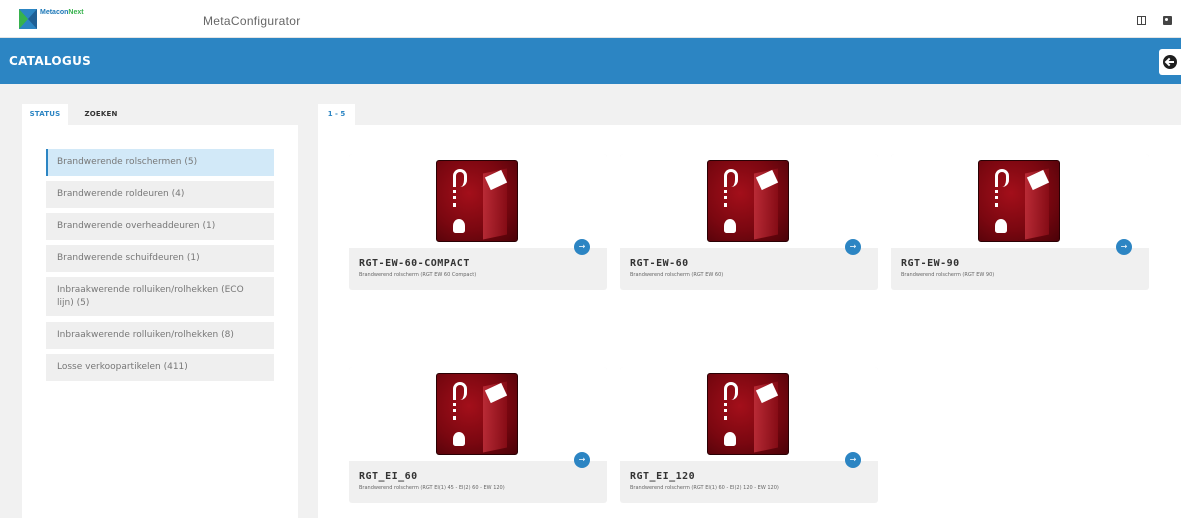 The image size is (1181, 518). Describe the element at coordinates (160, 367) in the screenshot. I see `category-item-losse-verkoopartikelen: Losse verkoopartikelen (411)` at that location.